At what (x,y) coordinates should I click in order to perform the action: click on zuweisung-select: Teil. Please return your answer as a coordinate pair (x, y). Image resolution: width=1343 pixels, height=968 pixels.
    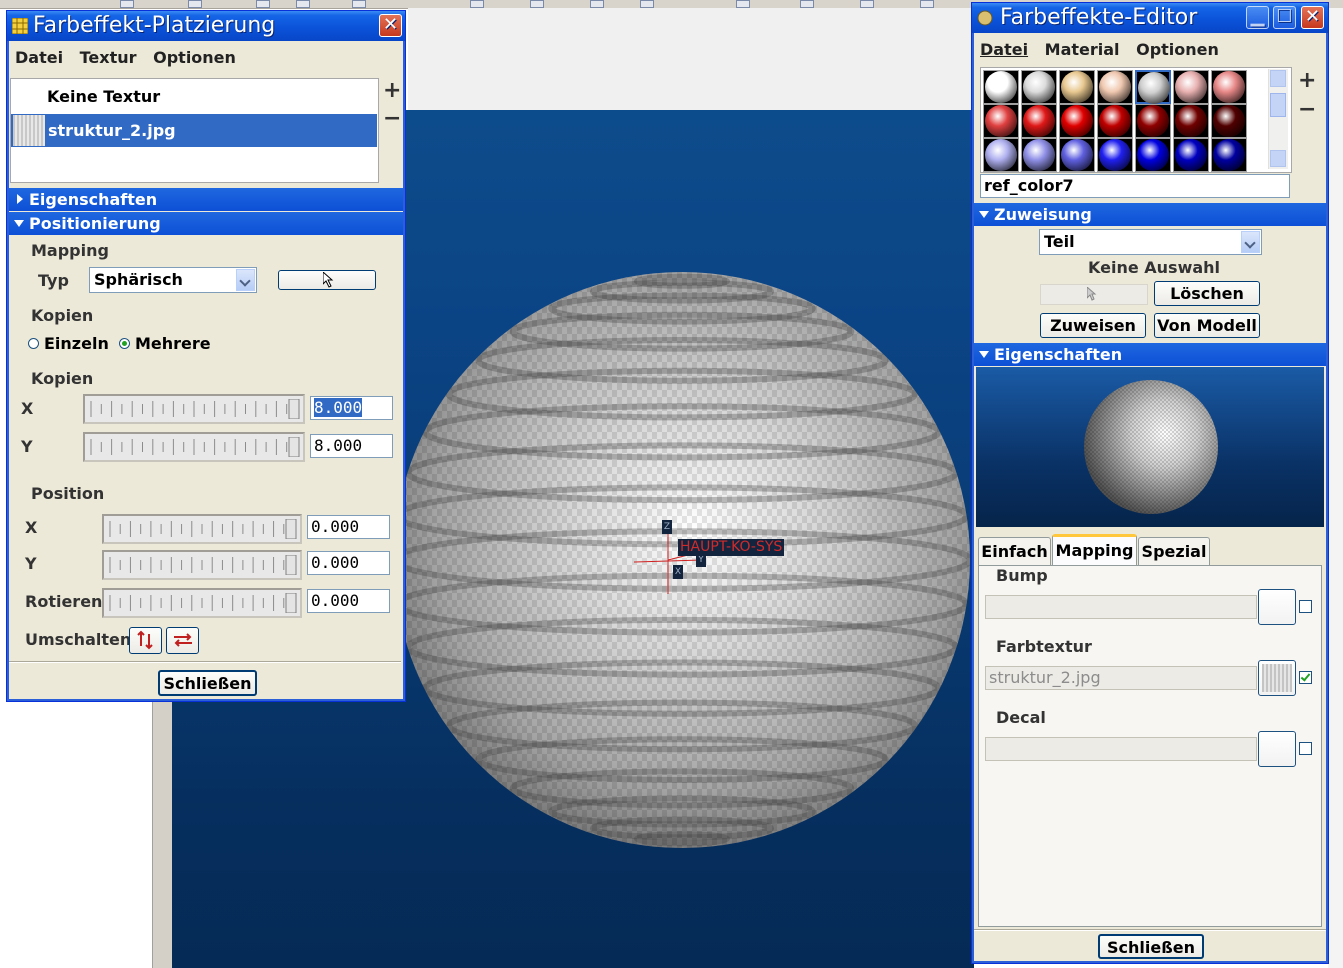
    Looking at the image, I should click on (1150, 242).